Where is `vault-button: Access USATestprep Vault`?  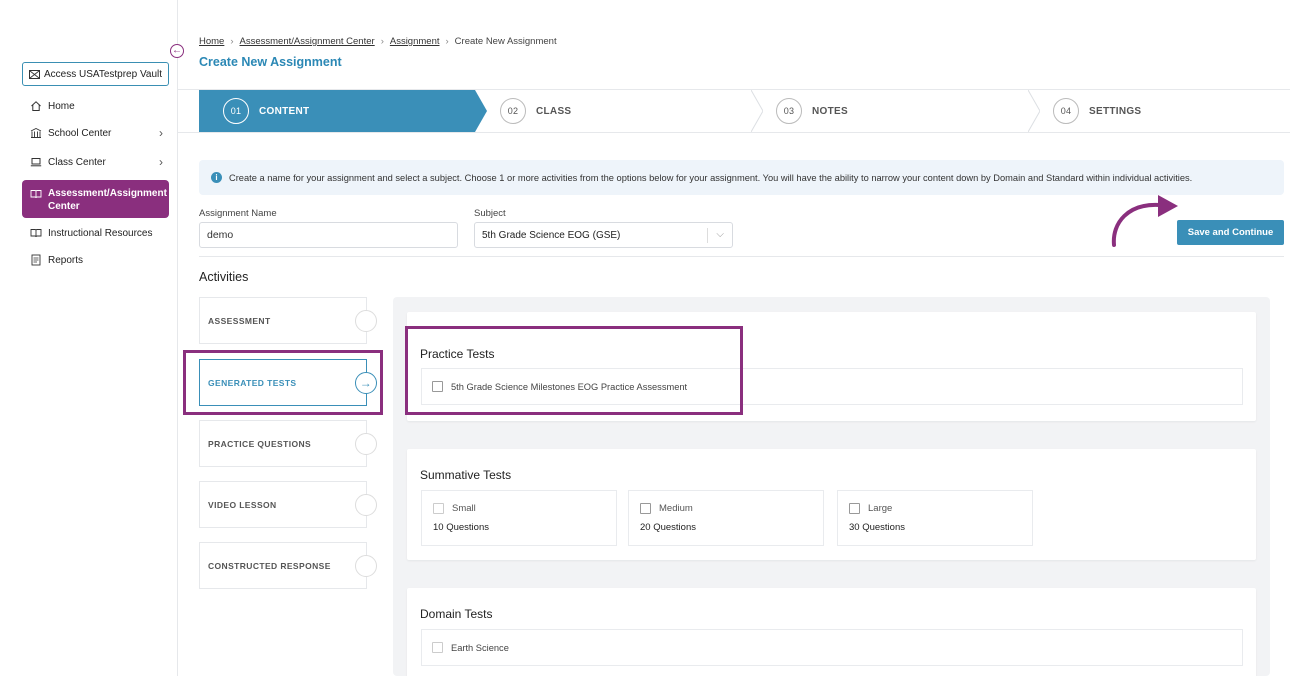
vault-button: Access USATestprep Vault is located at coordinates (95, 74).